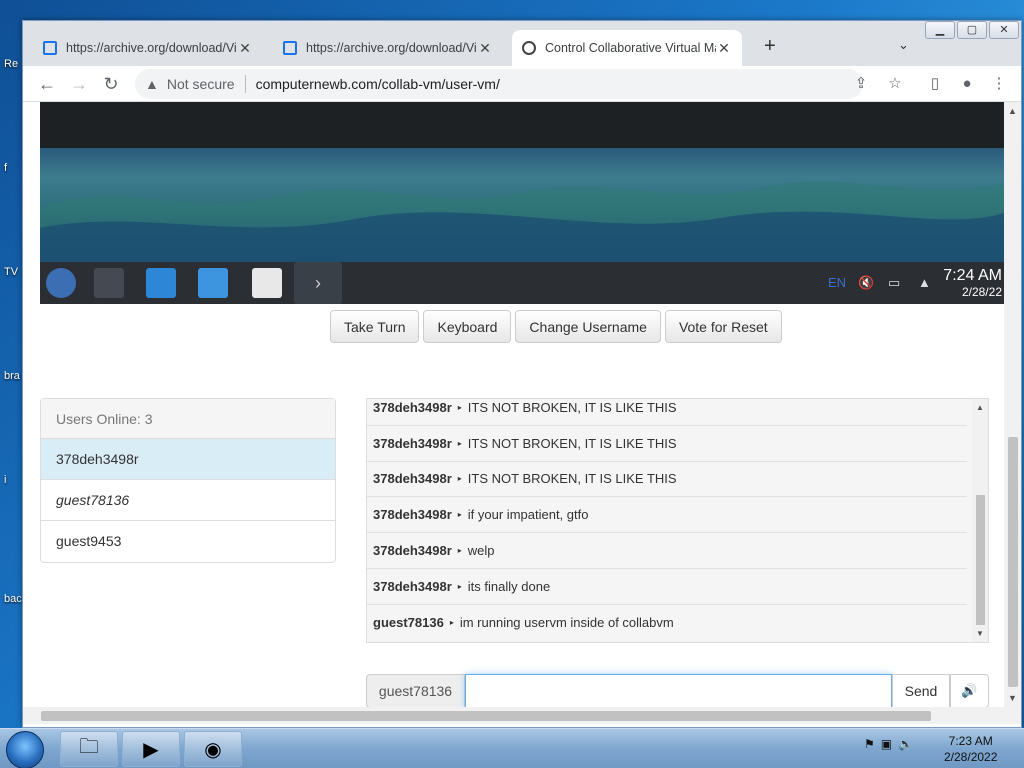 The height and width of the screenshot is (768, 1024). Describe the element at coordinates (5, 168) in the screenshot. I see `desktop-icon-label: f` at that location.